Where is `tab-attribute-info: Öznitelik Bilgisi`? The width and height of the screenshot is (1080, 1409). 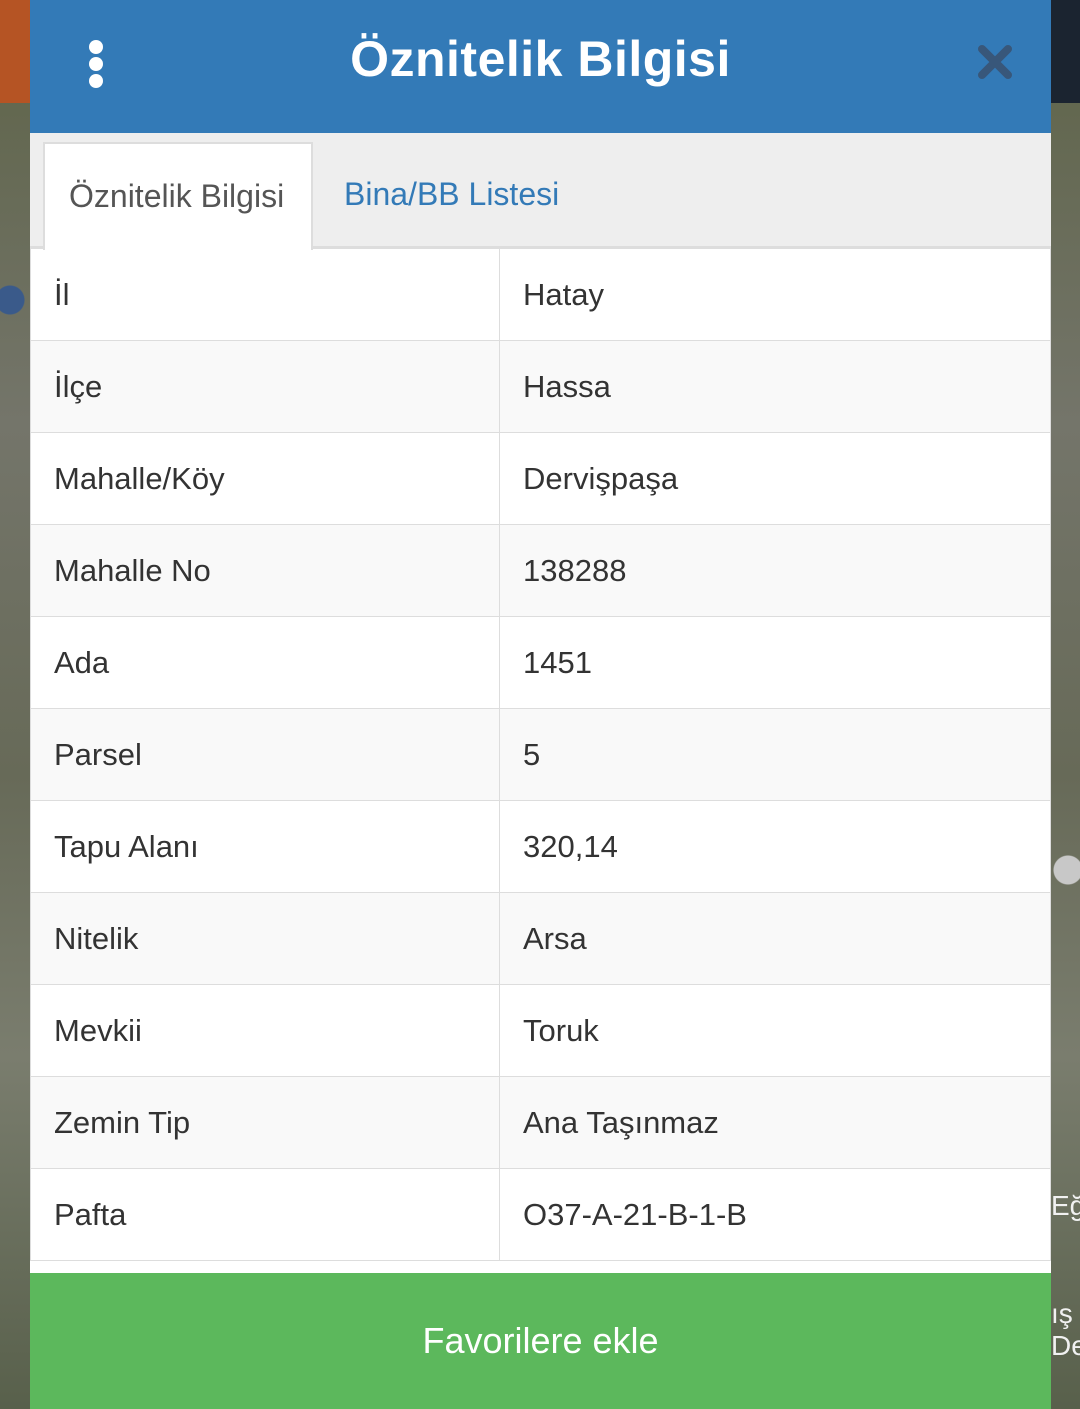 tab-attribute-info: Öznitelik Bilgisi is located at coordinates (178, 196).